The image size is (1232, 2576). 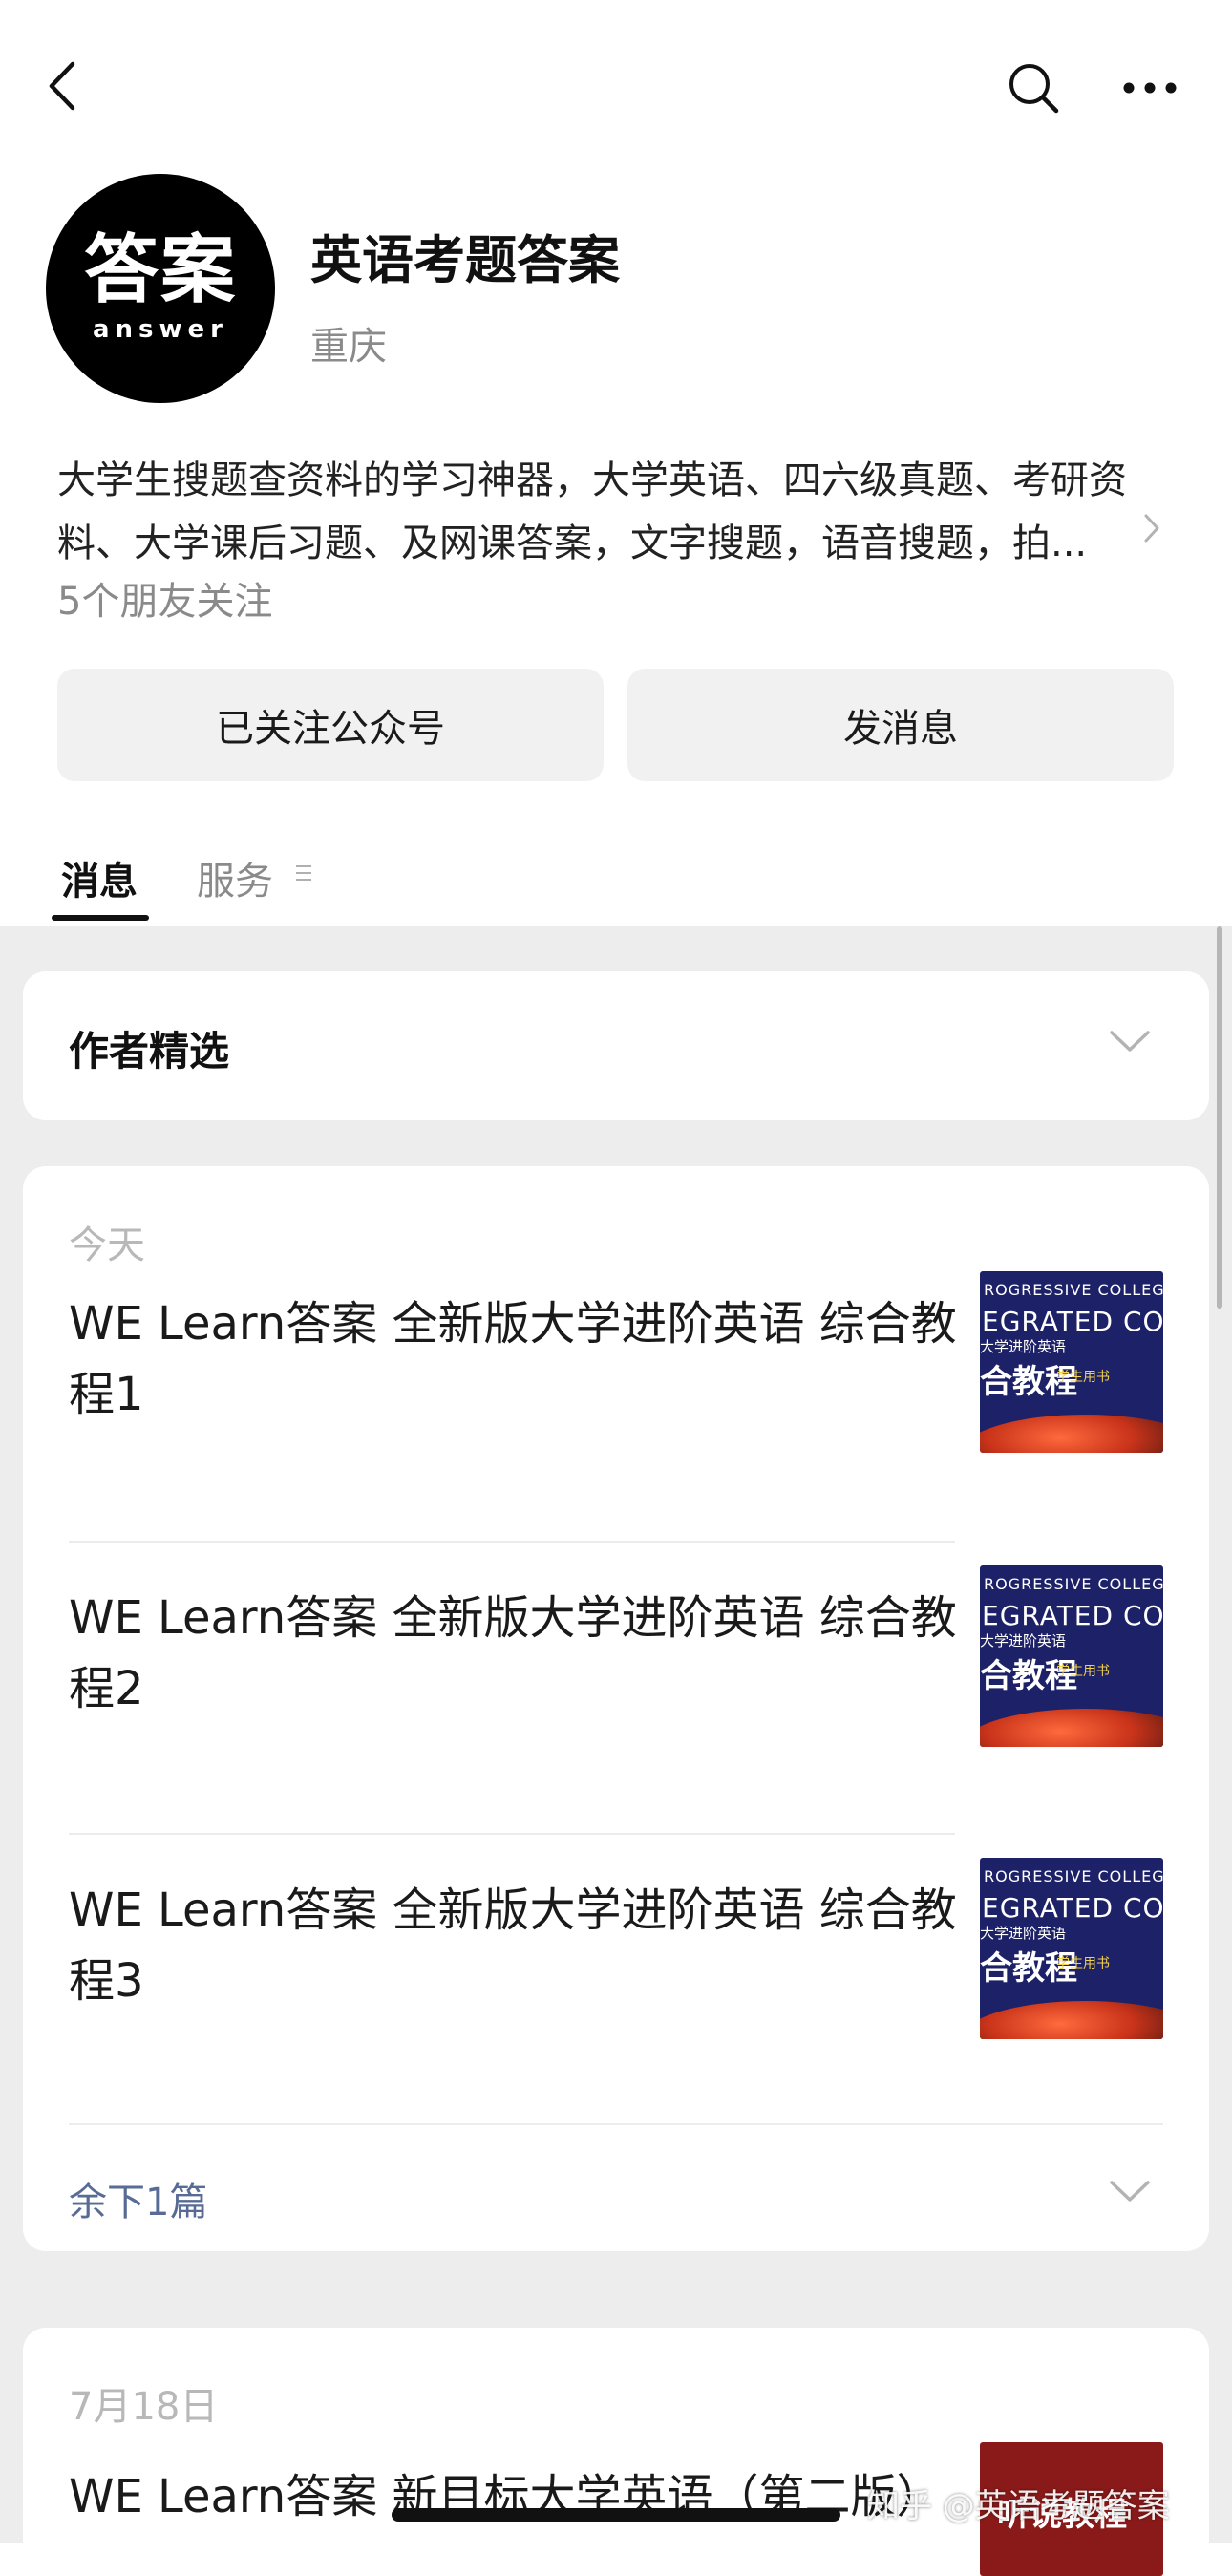 What do you see at coordinates (1149, 88) in the screenshot?
I see `ellipsis-icon` at bounding box center [1149, 88].